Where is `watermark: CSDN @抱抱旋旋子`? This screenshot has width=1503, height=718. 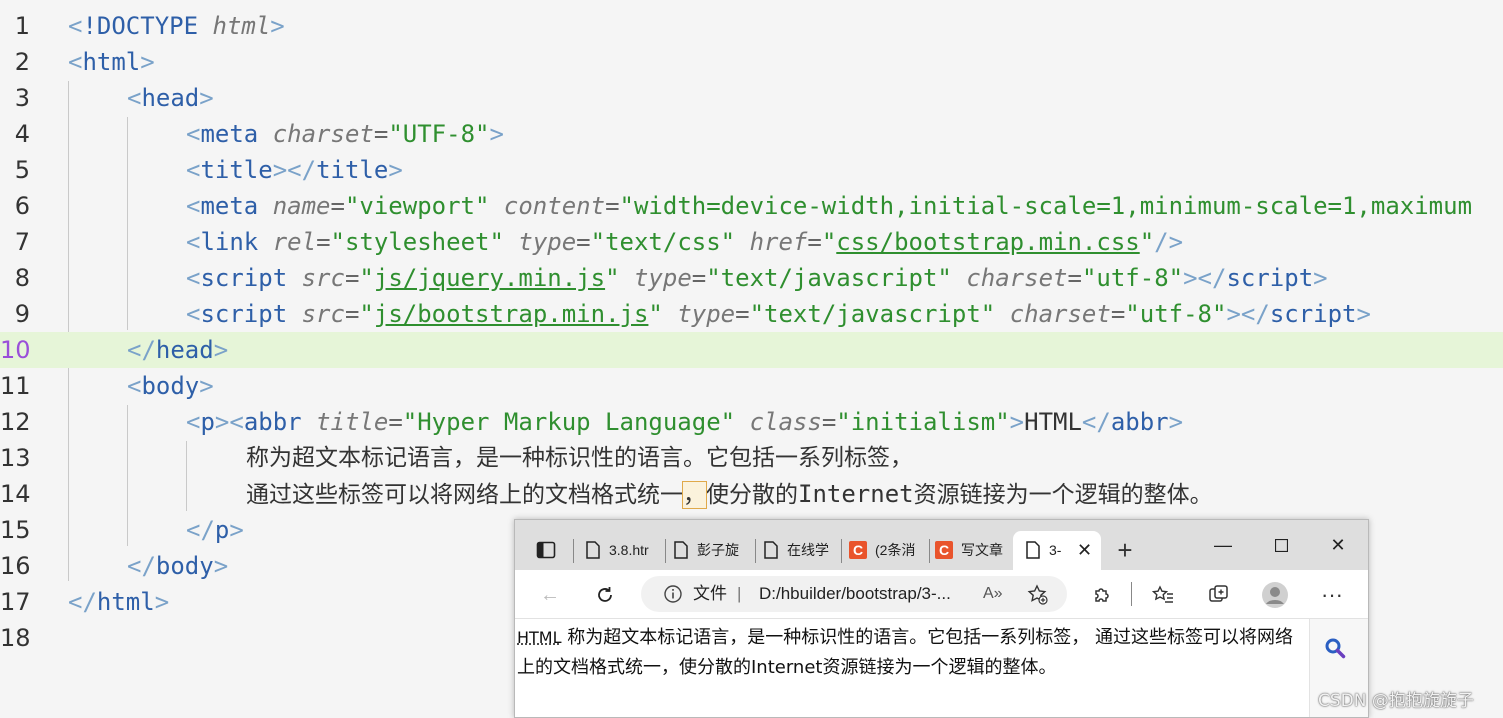 watermark: CSDN @抱抱旋旋子 is located at coordinates (1396, 698).